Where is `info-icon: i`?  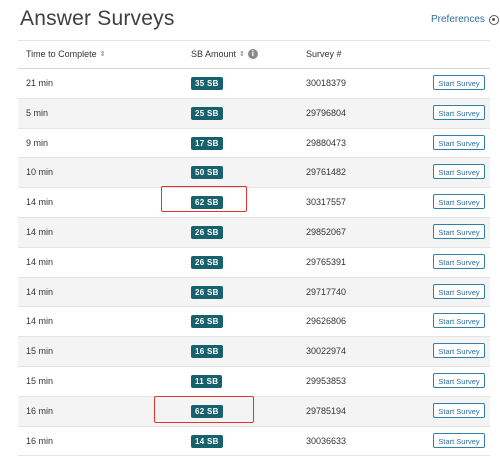 info-icon: i is located at coordinates (252, 54).